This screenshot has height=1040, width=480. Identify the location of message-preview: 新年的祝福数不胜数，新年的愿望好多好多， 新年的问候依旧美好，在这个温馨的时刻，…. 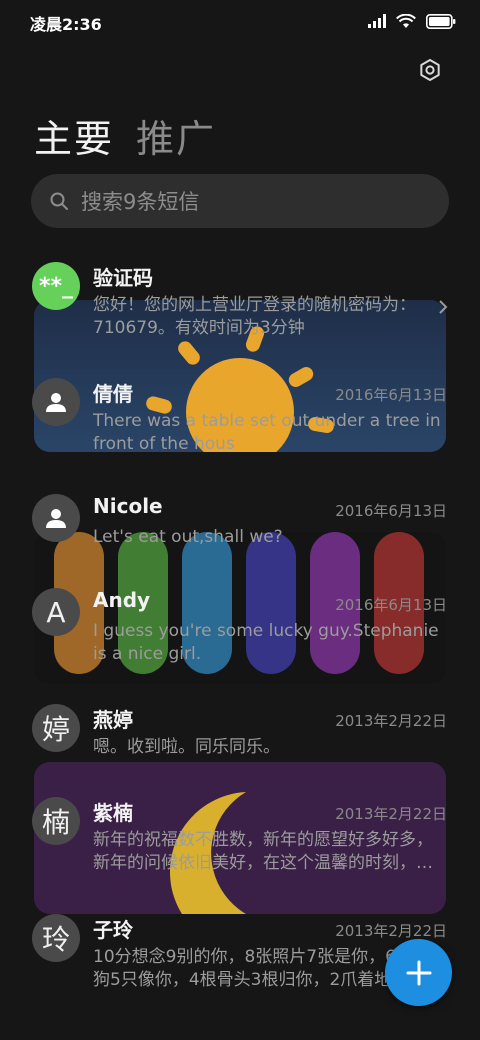
(269, 852).